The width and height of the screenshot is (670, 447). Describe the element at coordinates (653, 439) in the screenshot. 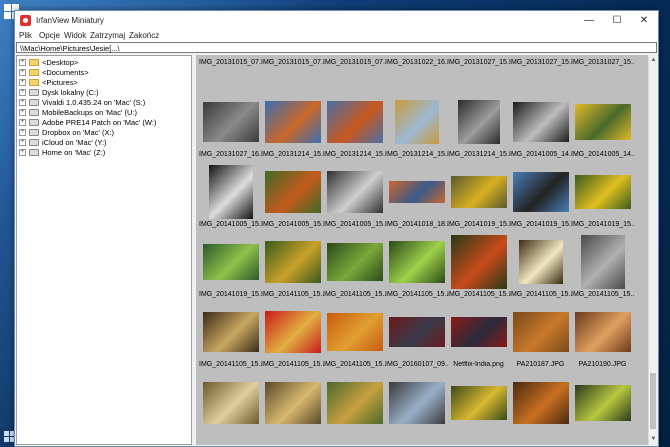

I see `scroll-down-icon: ▼` at that location.